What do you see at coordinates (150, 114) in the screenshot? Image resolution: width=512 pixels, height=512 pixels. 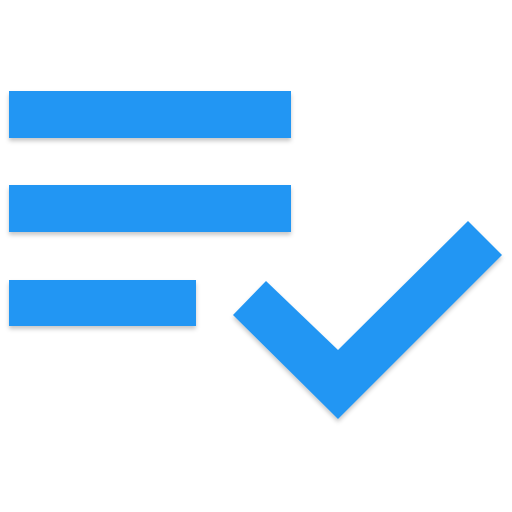 I see `list-line-1-icon` at bounding box center [150, 114].